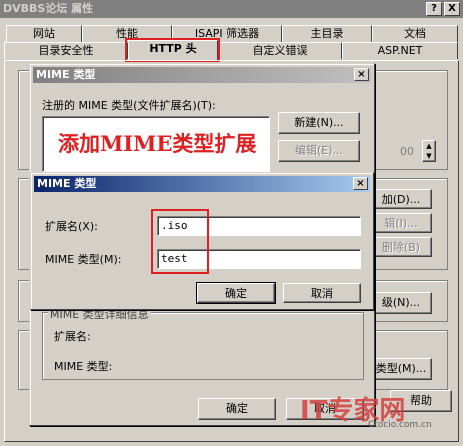 Image resolution: width=463 pixels, height=446 pixels. What do you see at coordinates (48, 8) in the screenshot?
I see `window-title: DVBBS论坛 属性` at bounding box center [48, 8].